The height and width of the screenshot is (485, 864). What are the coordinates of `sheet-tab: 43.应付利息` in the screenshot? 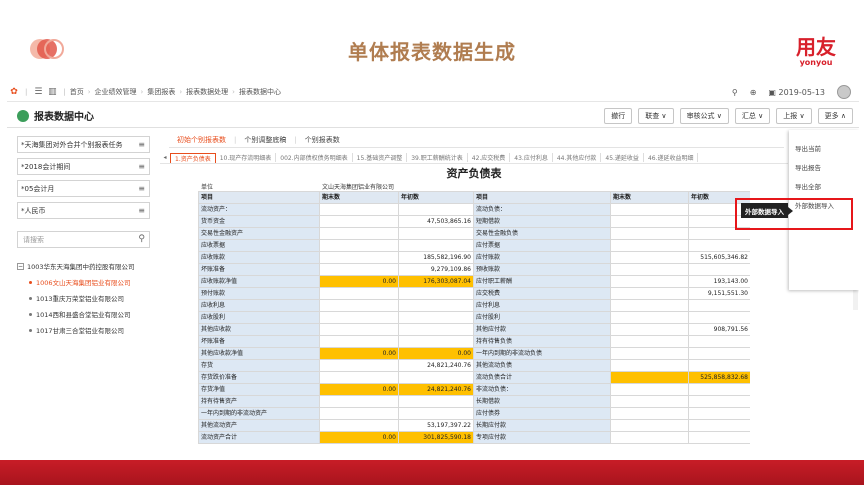 It's located at (531, 157).